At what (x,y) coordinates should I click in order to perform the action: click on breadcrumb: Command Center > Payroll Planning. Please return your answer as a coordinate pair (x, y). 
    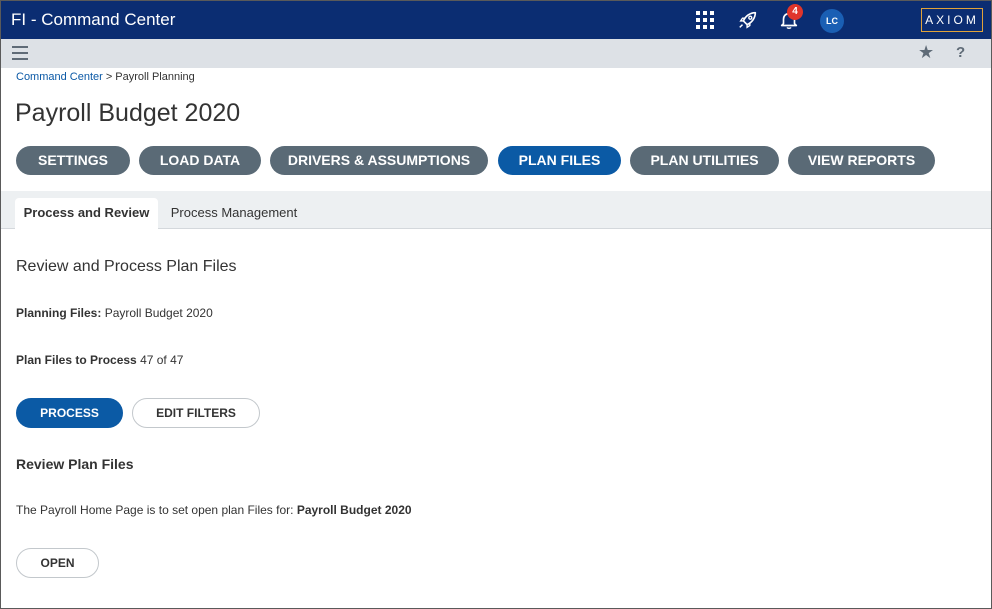
    Looking at the image, I should click on (105, 77).